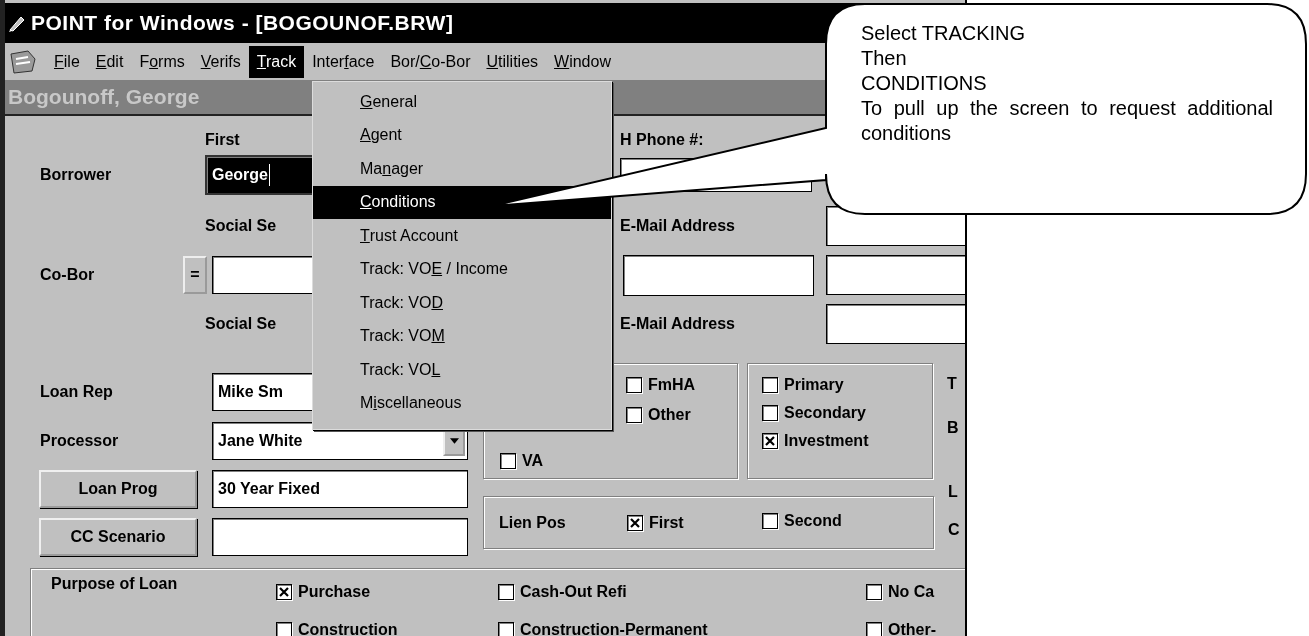 Image resolution: width=1309 pixels, height=636 pixels. Describe the element at coordinates (1067, 83) in the screenshot. I see `callout-text: Select TRACKING Then CONDITIONS To pull up the screen to request additional conditions` at that location.